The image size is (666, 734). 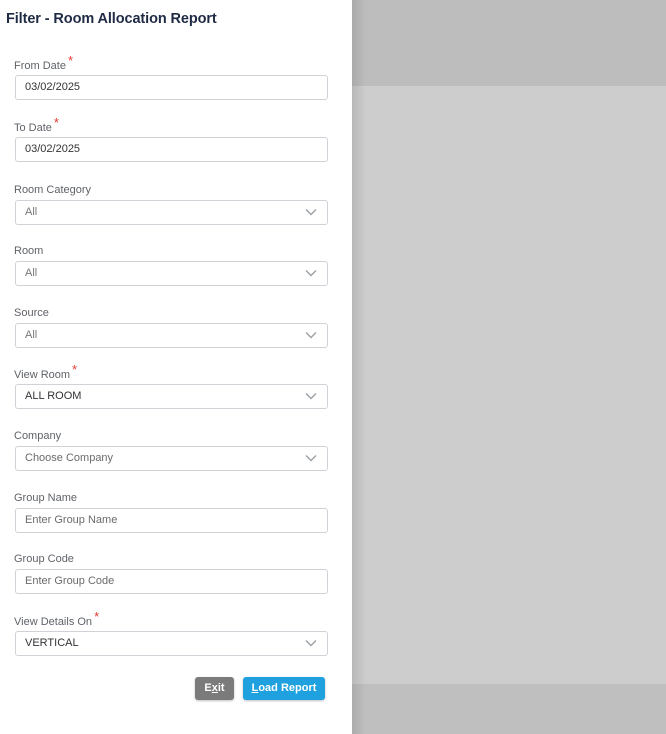 I want to click on load-report-button: Load Report, so click(x=284, y=688).